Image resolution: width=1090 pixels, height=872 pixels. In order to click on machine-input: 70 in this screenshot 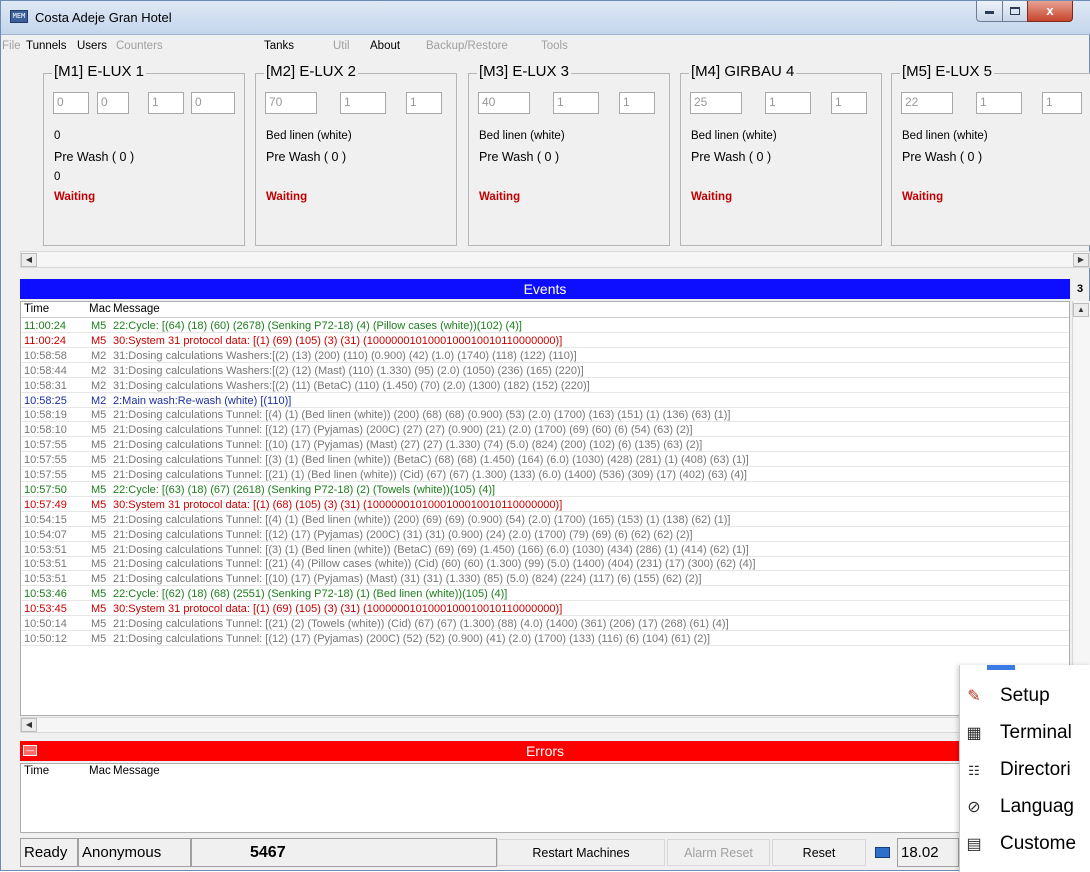, I will do `click(291, 103)`.